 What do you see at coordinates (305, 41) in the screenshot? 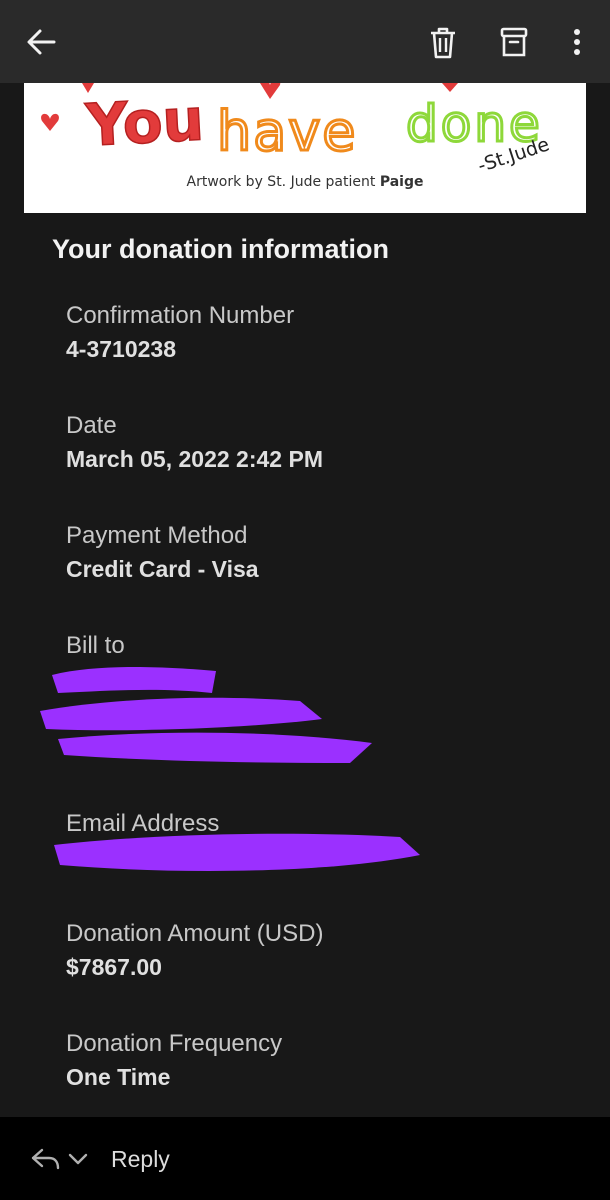
I see `top-toolbar` at bounding box center [305, 41].